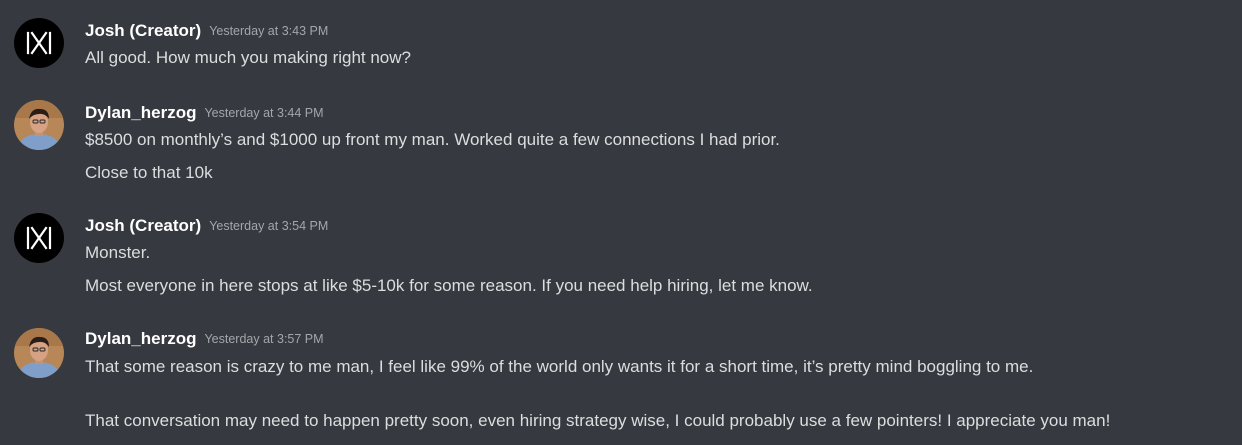  I want to click on timestamp: Yesterday at 3:57 PM, so click(264, 339).